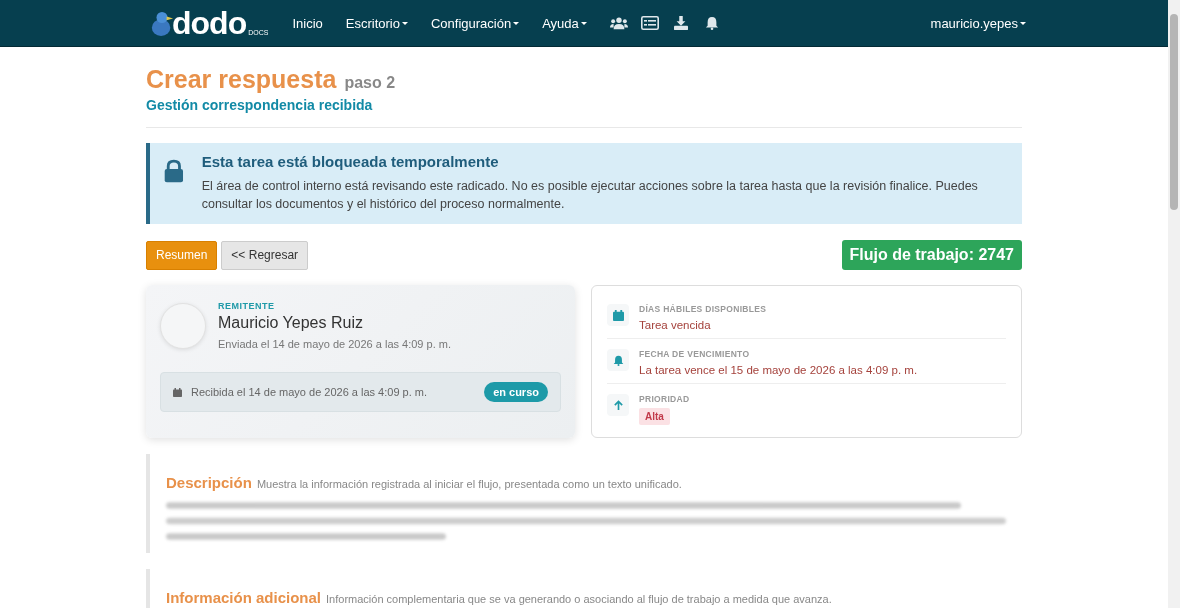  What do you see at coordinates (241, 79) in the screenshot?
I see `page-title: Crear respuesta` at bounding box center [241, 79].